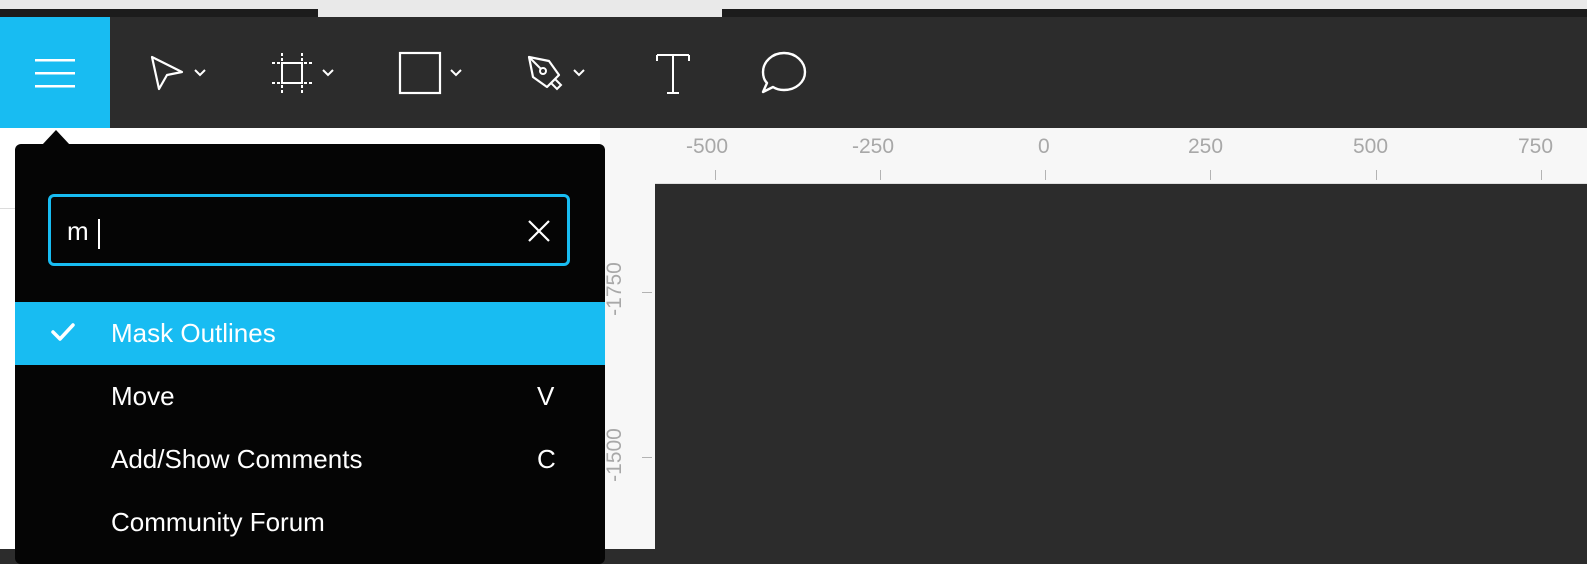 This screenshot has height=564, width=1587. I want to click on pen-tool, so click(555, 72).